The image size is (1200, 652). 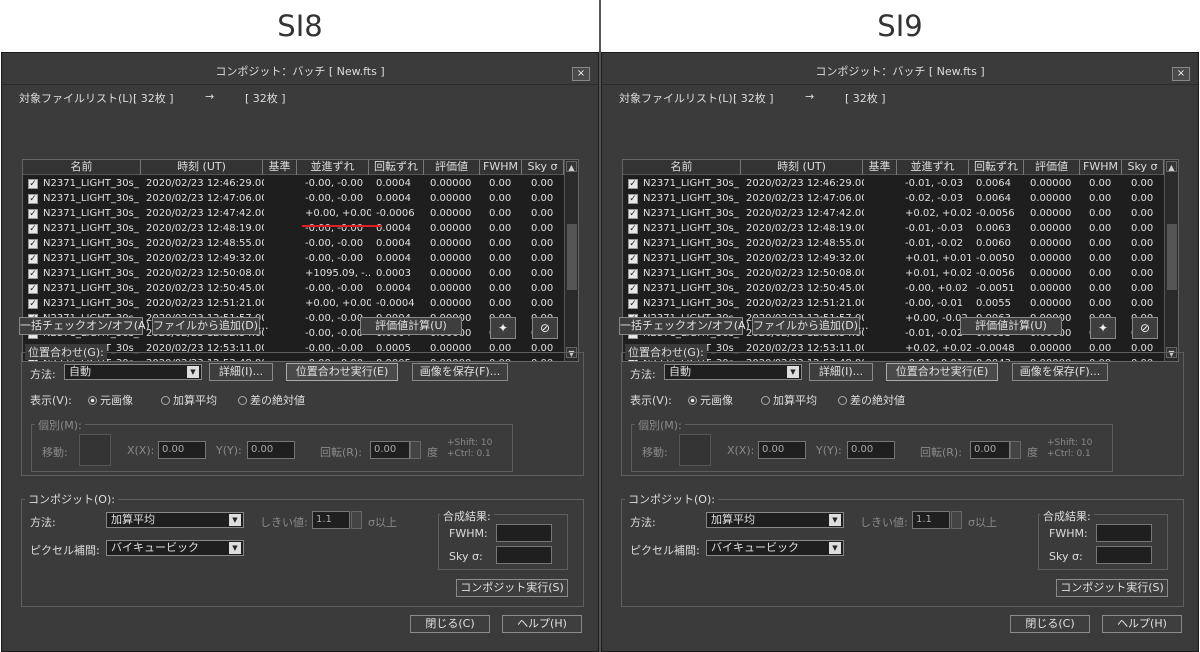 I want to click on col-shift: 並進ずれ, so click(x=933, y=167).